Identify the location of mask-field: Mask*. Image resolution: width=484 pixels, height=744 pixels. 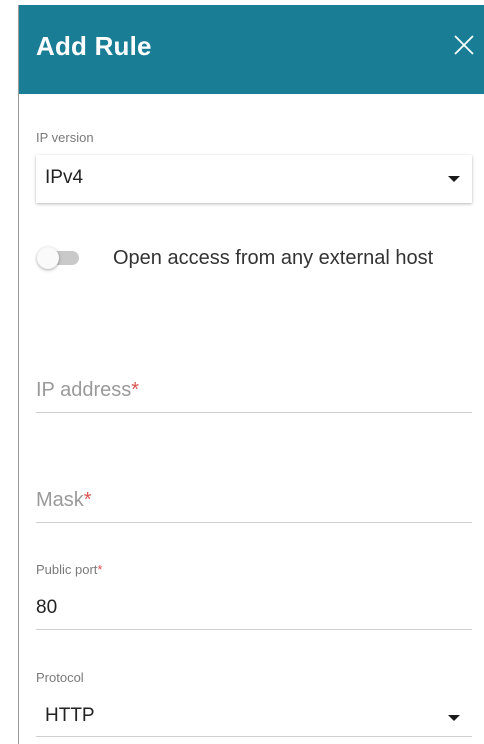
(254, 503).